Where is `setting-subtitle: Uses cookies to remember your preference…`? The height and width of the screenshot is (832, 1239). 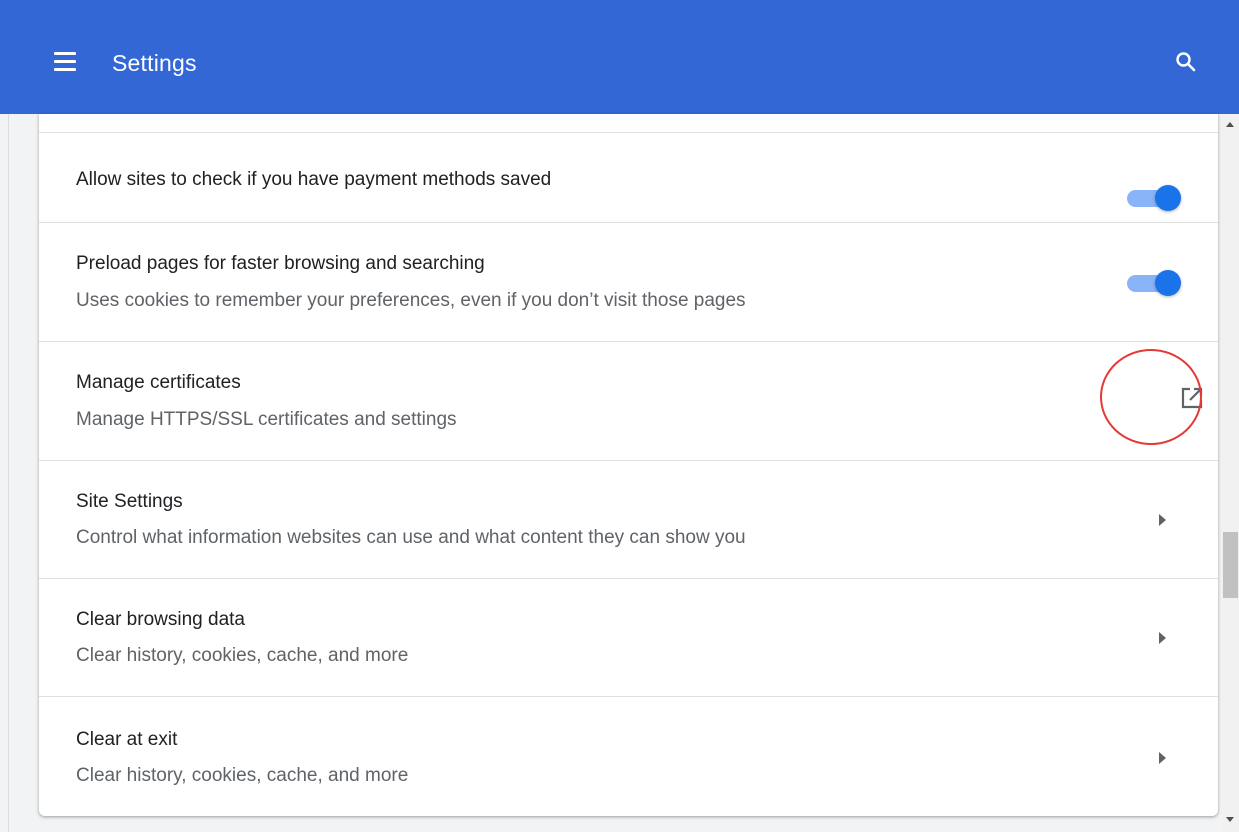
setting-subtitle: Uses cookies to remember your preference… is located at coordinates (411, 300).